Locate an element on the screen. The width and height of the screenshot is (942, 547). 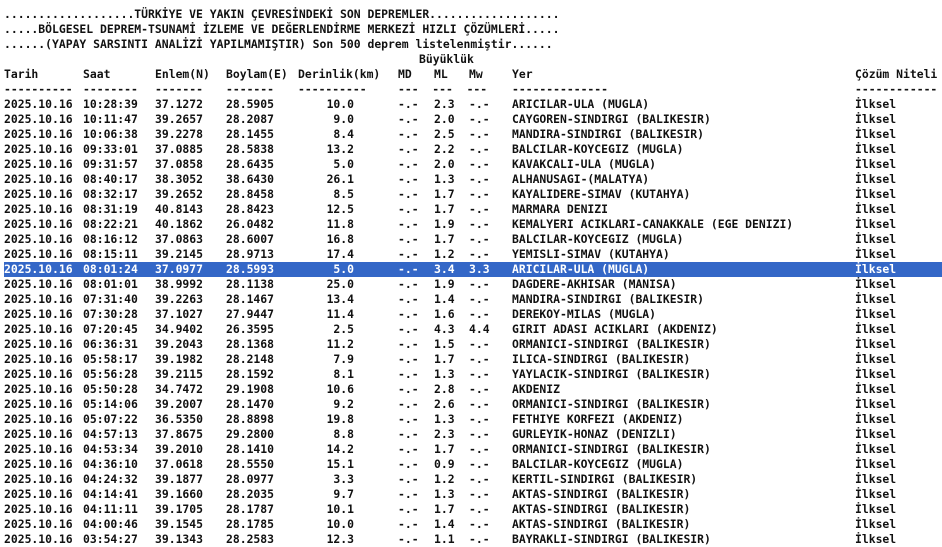
cell-time: 09:33:01 is located at coordinates (110, 149).